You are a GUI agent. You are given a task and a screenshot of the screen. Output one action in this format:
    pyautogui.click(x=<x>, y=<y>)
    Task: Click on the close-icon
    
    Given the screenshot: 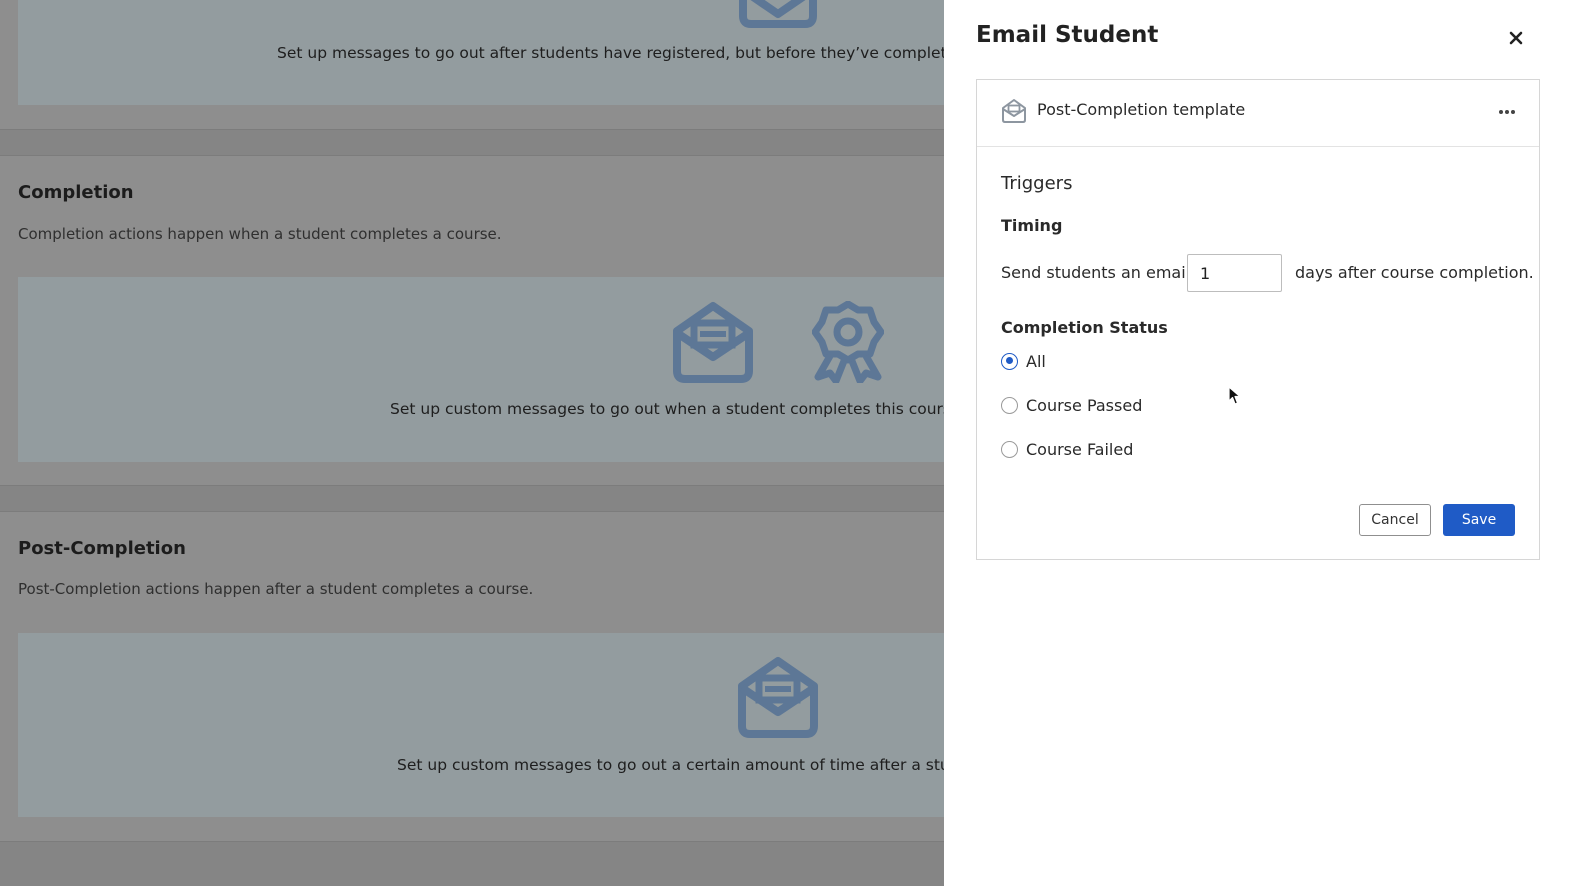 What is the action you would take?
    pyautogui.click(x=1516, y=38)
    